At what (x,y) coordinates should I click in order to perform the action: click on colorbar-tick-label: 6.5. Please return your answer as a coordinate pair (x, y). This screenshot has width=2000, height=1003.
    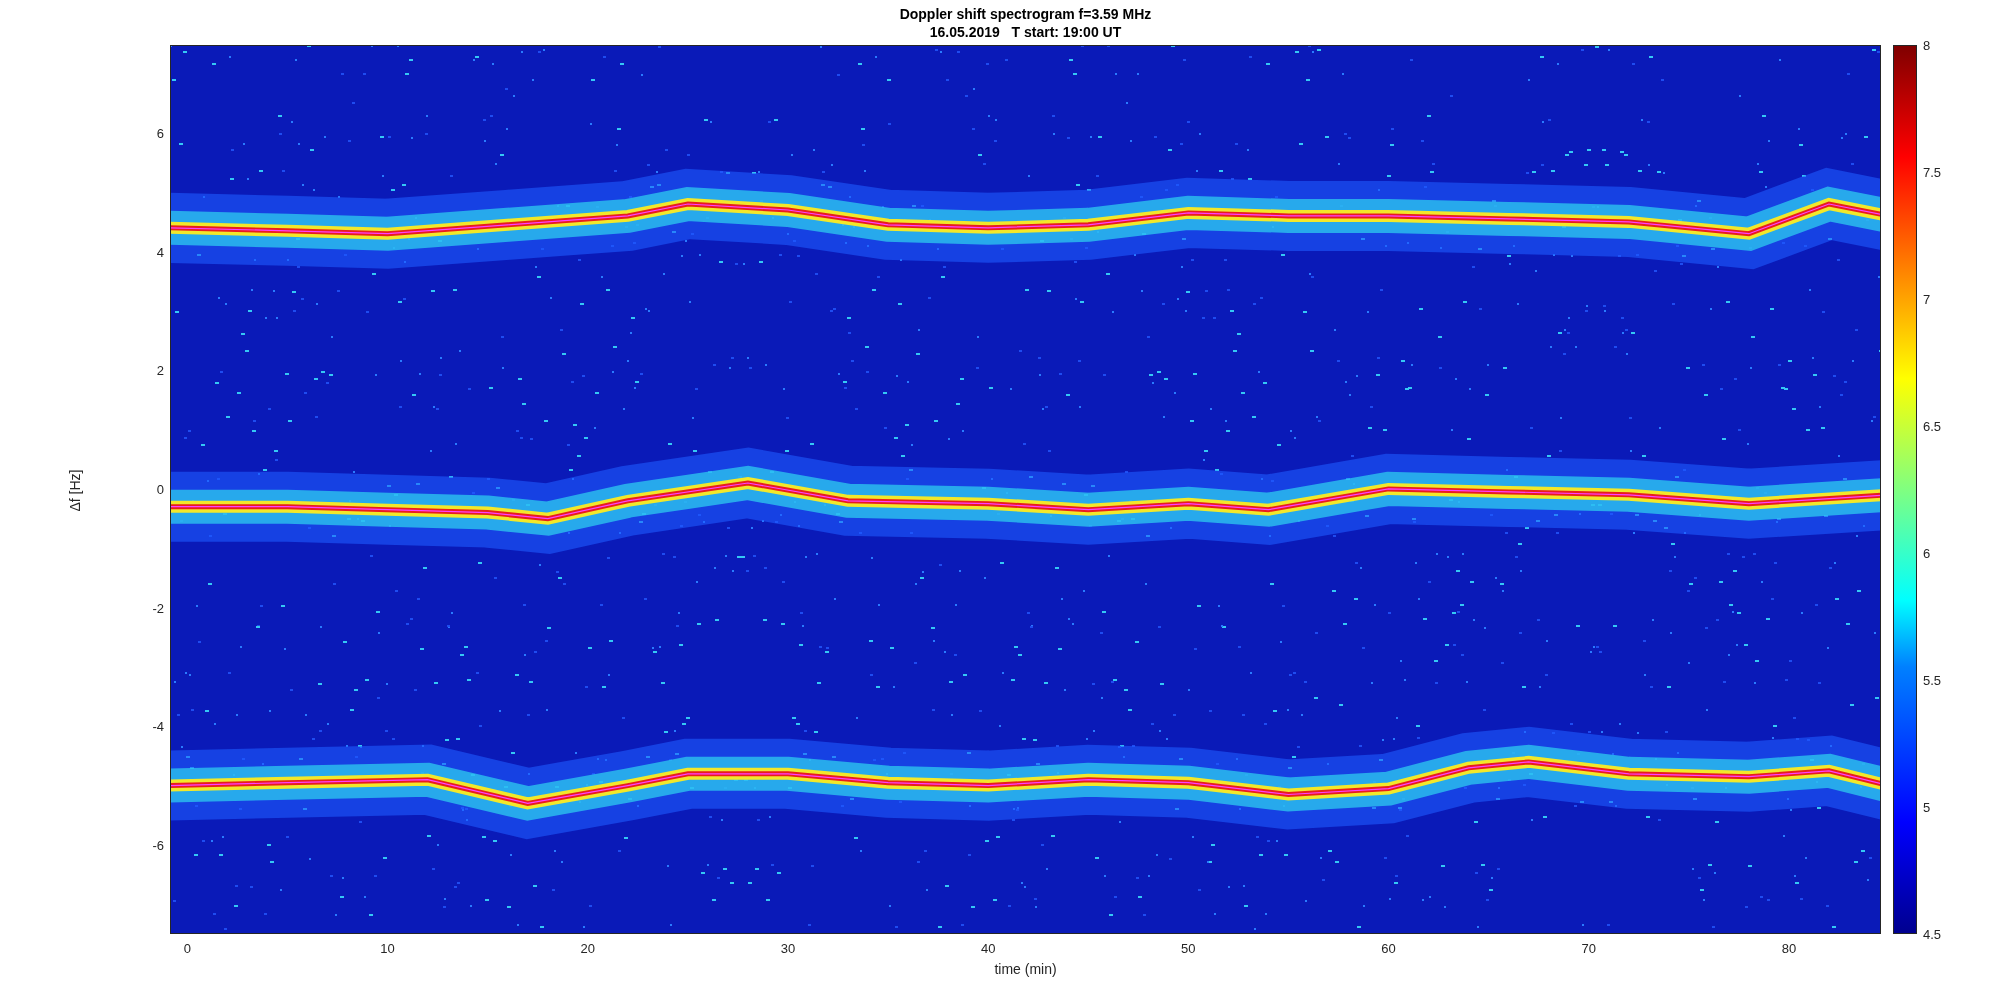
    Looking at the image, I should click on (1932, 426).